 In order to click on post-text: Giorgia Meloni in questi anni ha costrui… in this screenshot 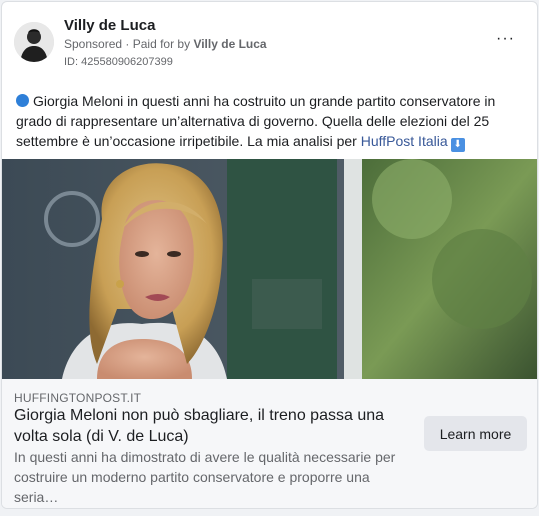, I will do `click(271, 121)`.